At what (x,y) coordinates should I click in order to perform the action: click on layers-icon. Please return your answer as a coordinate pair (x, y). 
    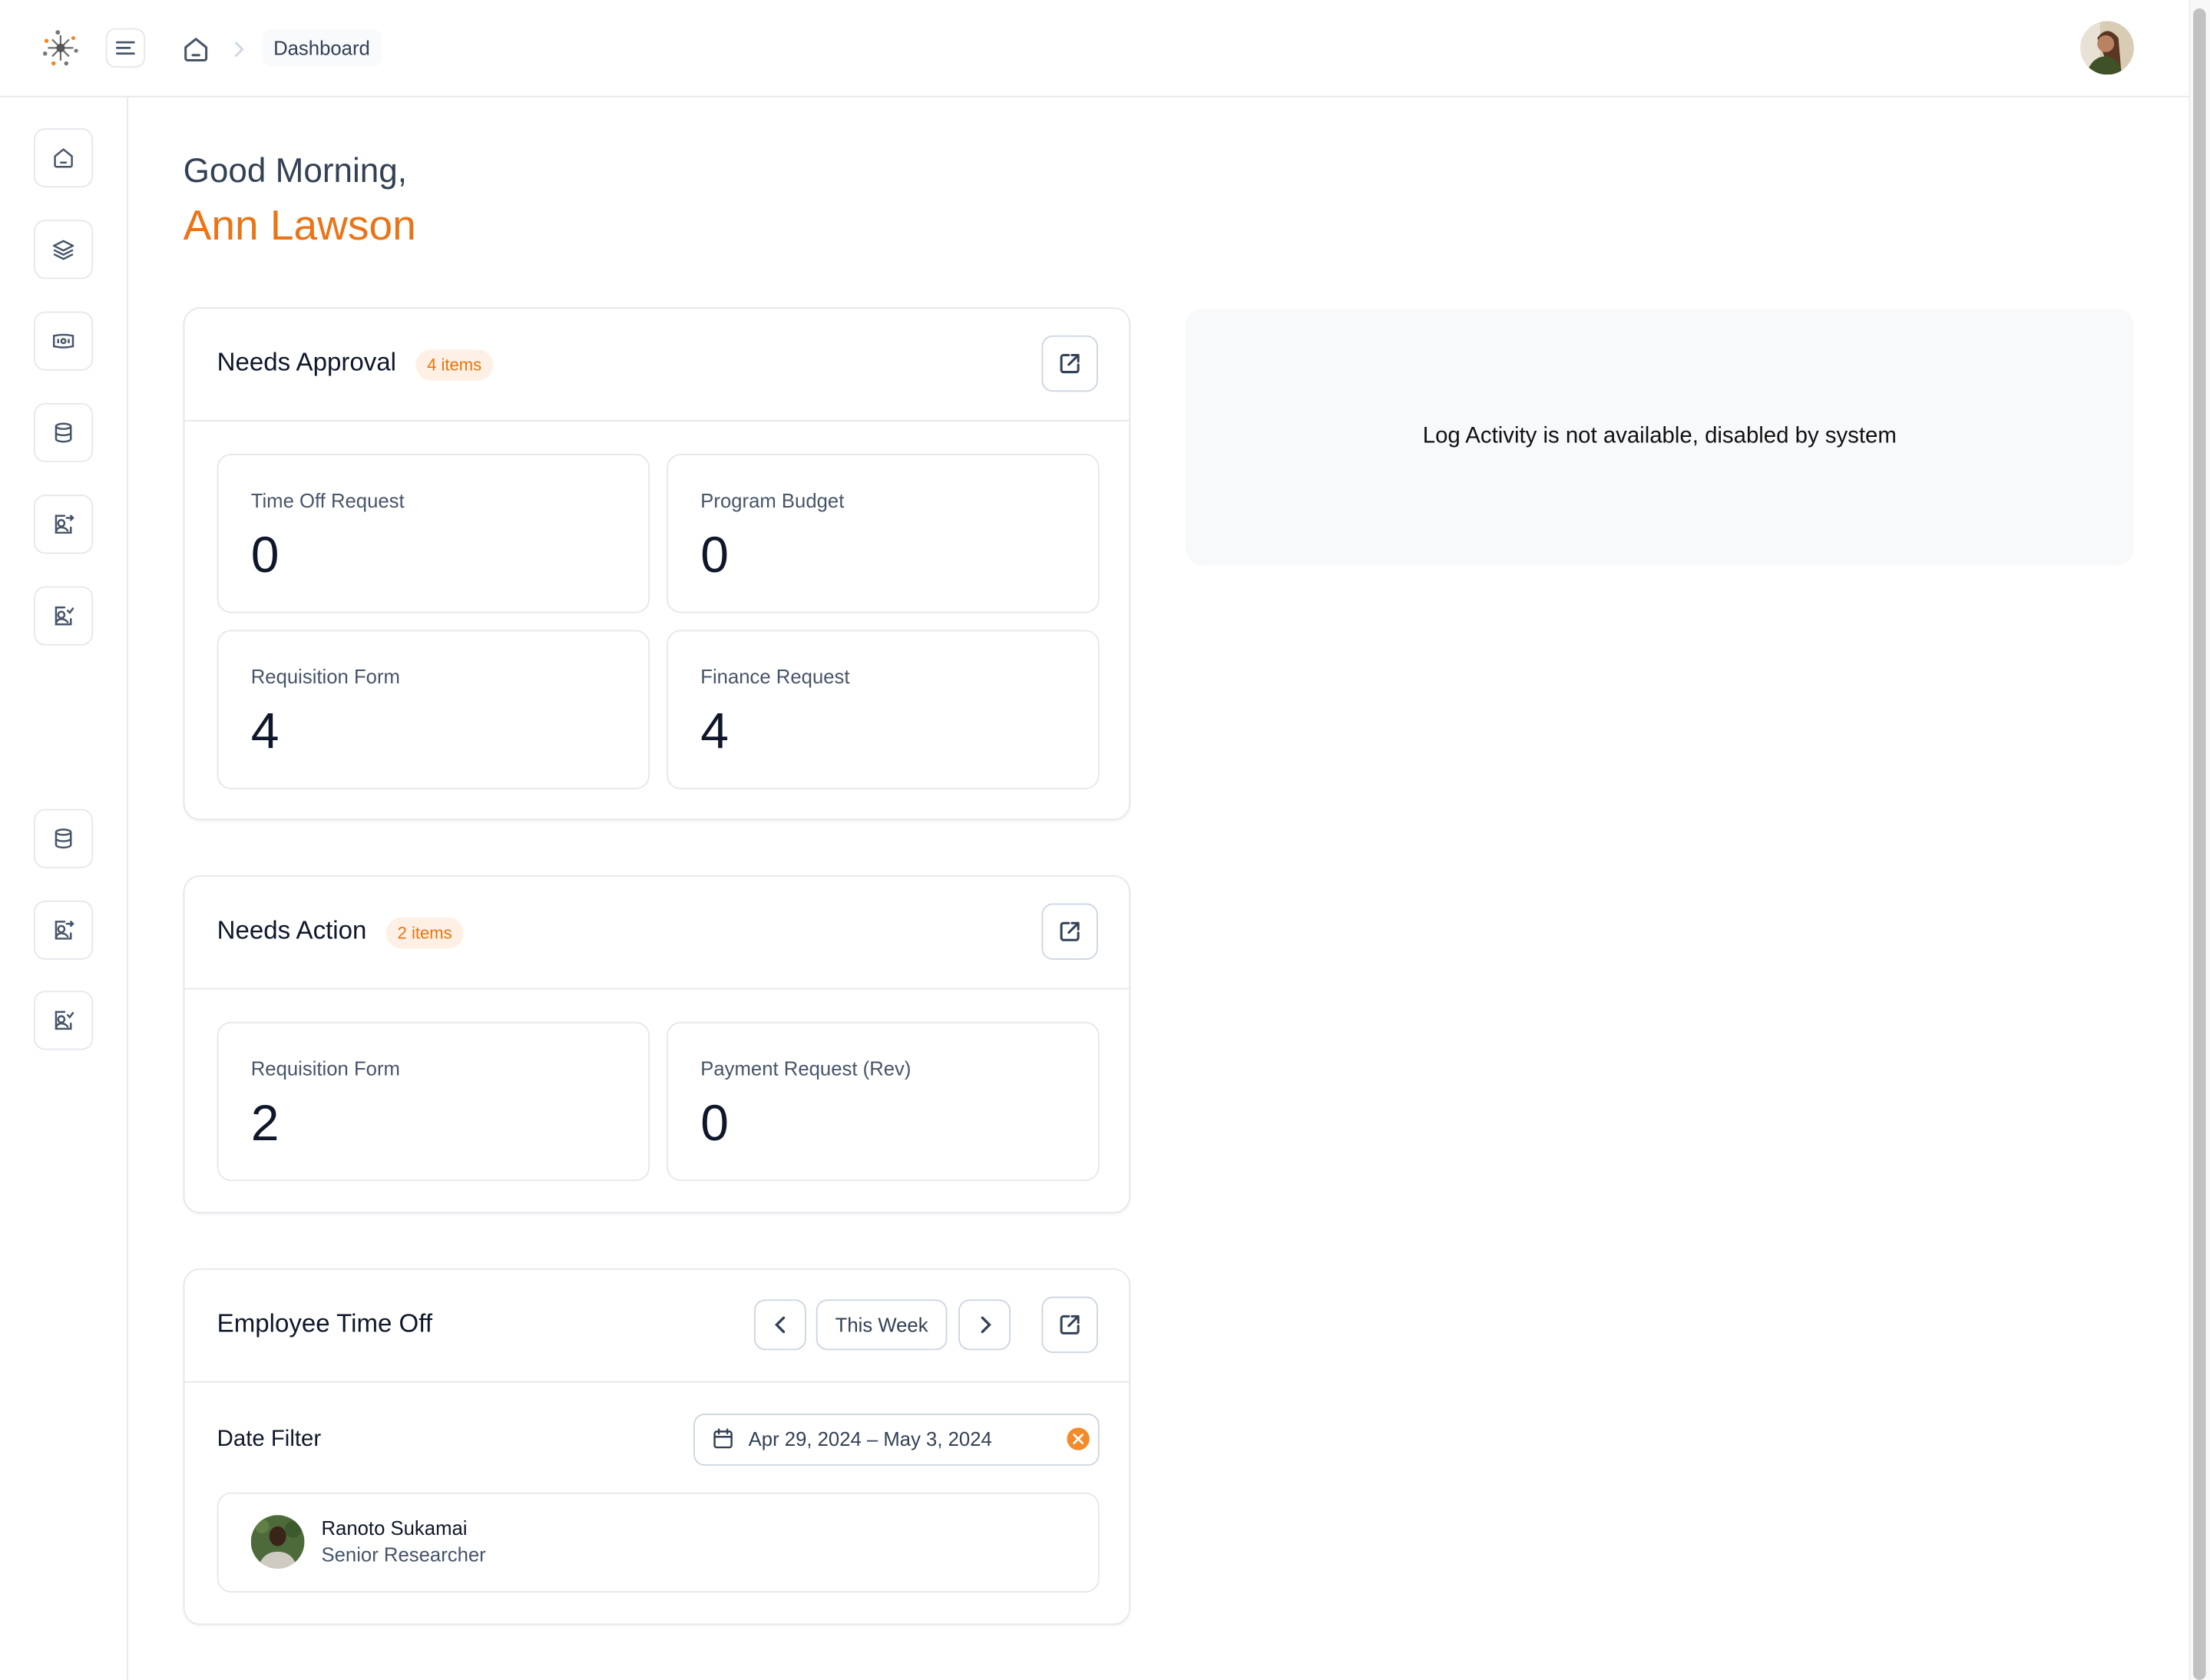
    Looking at the image, I should click on (63, 250).